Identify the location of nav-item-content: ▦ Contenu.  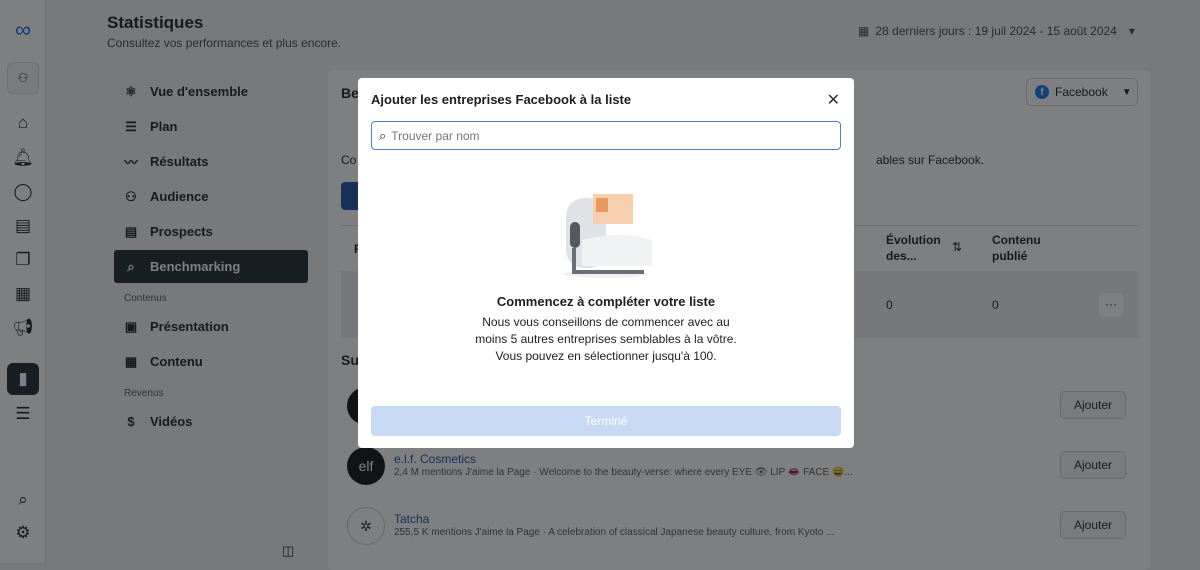
(211, 361).